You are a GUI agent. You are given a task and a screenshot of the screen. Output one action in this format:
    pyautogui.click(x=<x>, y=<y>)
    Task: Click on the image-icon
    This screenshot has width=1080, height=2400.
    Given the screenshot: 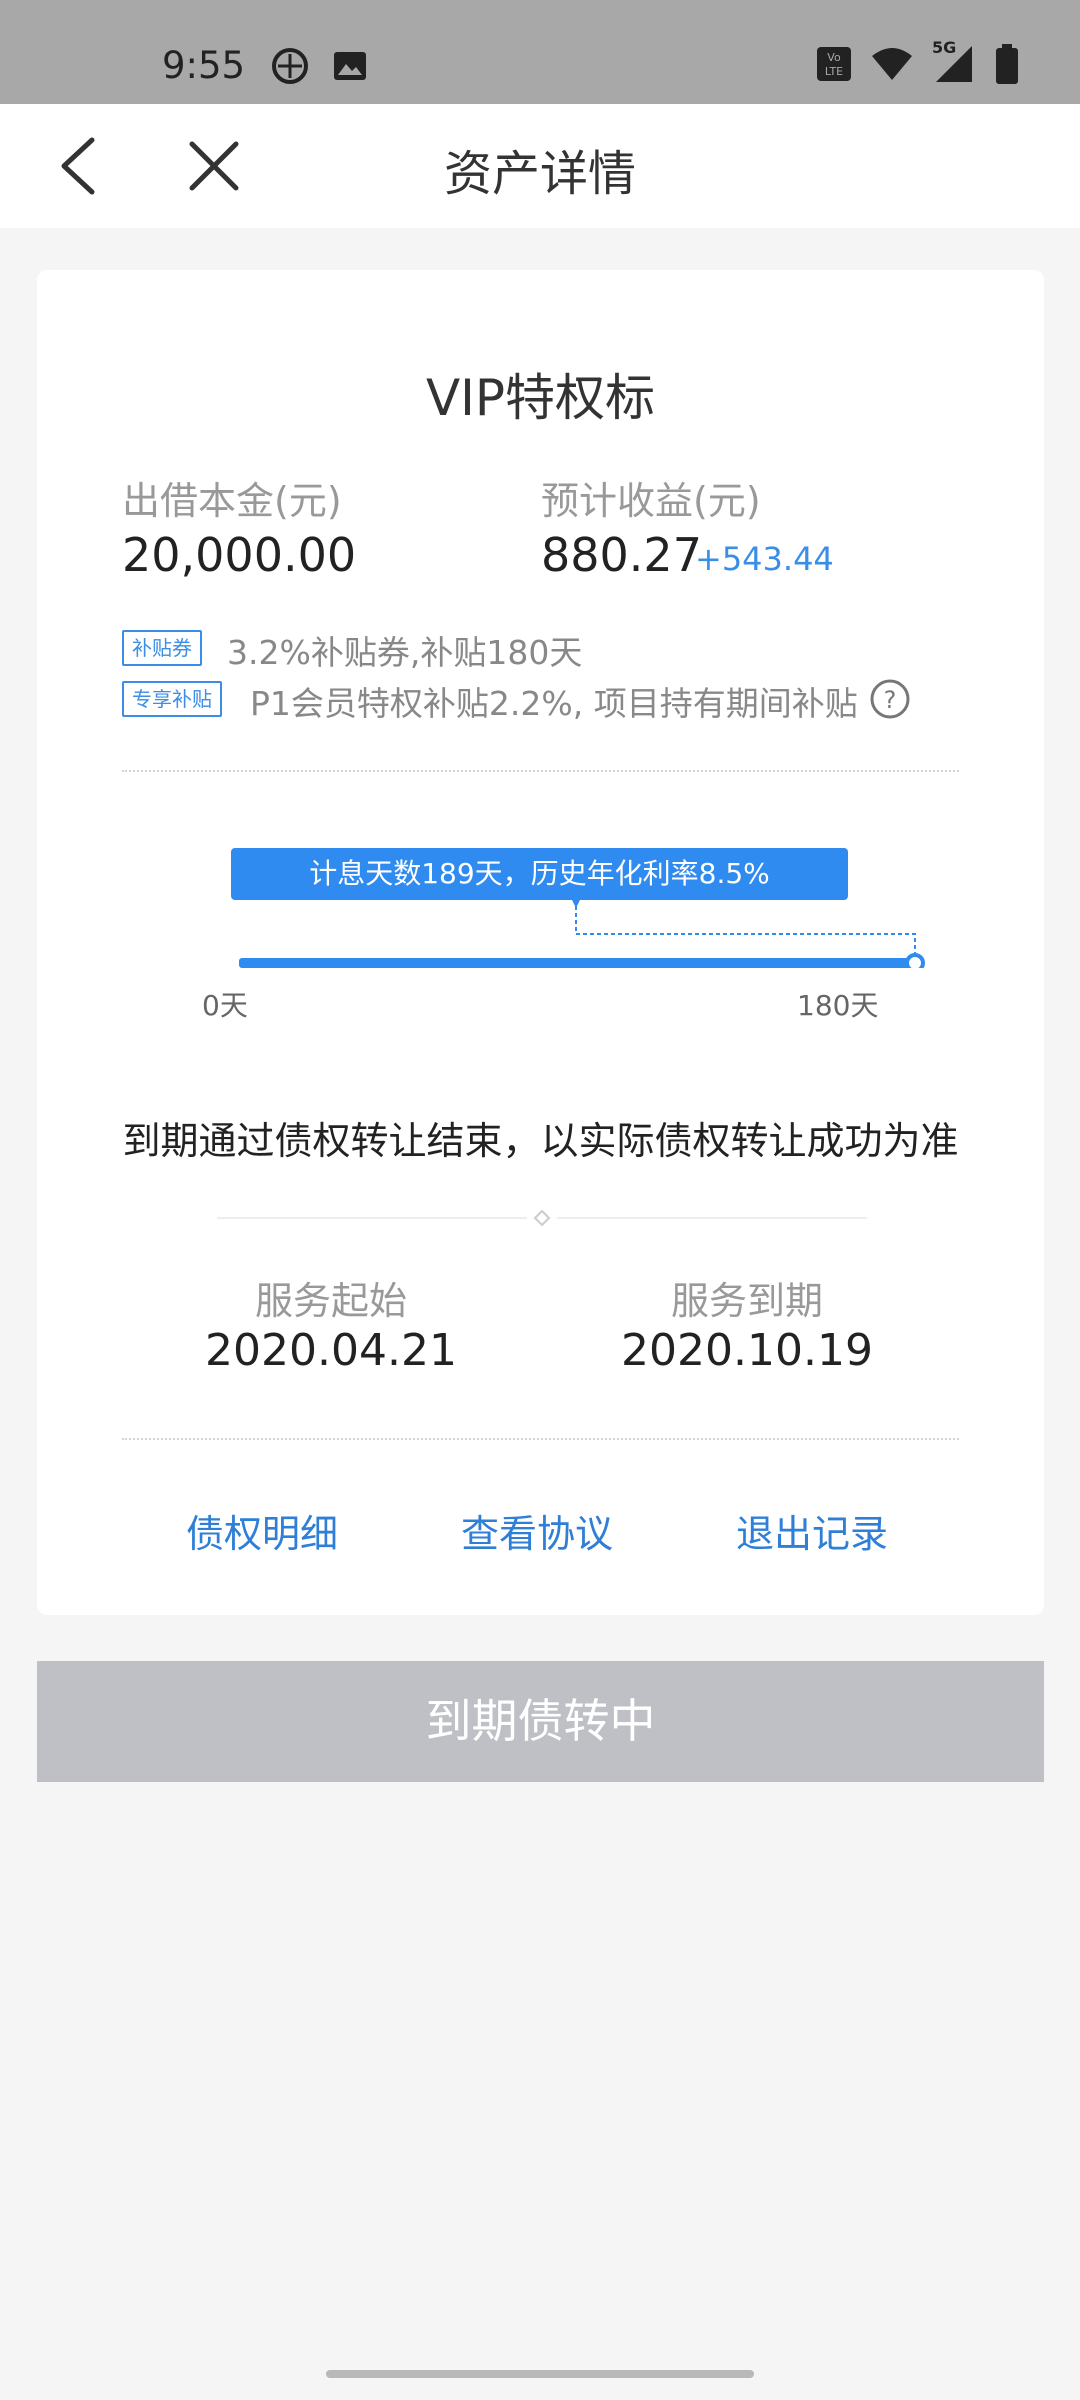 What is the action you would take?
    pyautogui.click(x=350, y=66)
    